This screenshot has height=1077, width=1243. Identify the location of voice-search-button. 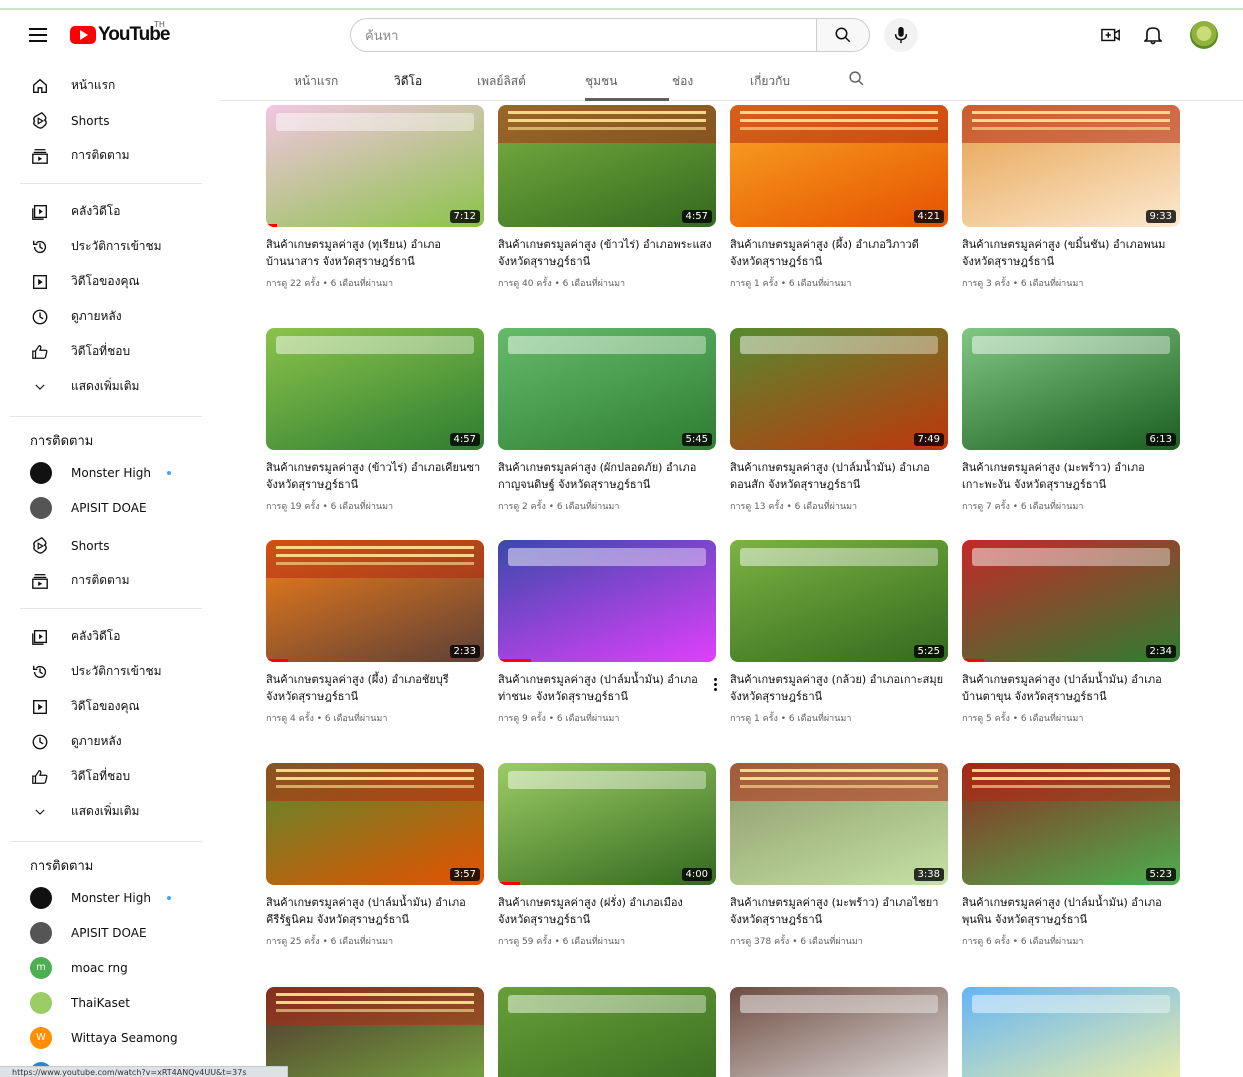
(901, 35).